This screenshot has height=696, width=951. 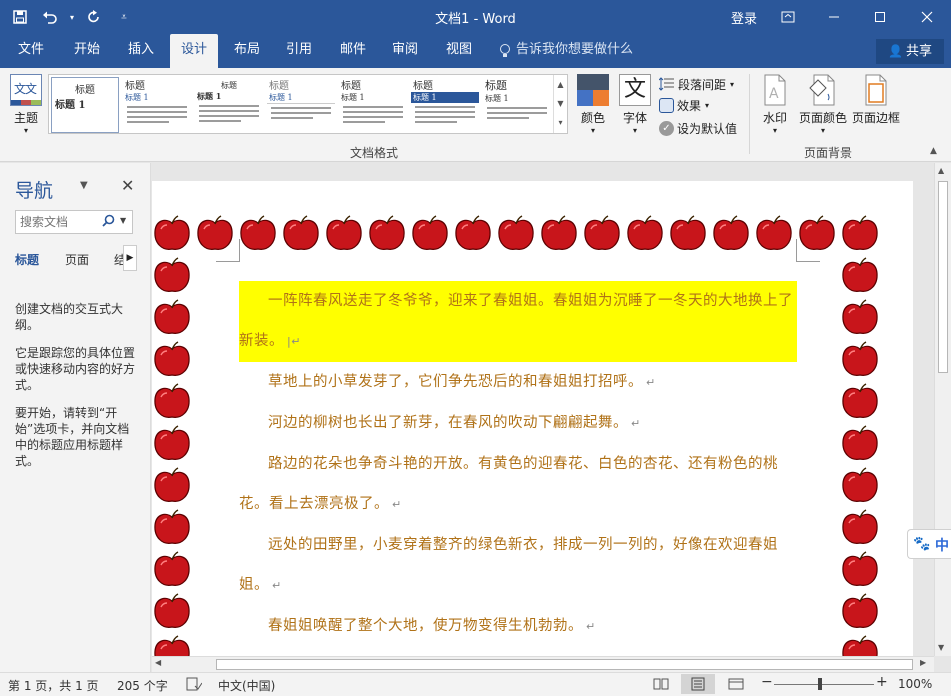 I want to click on vertical-scrollbar: ▲ ▼, so click(x=942, y=409).